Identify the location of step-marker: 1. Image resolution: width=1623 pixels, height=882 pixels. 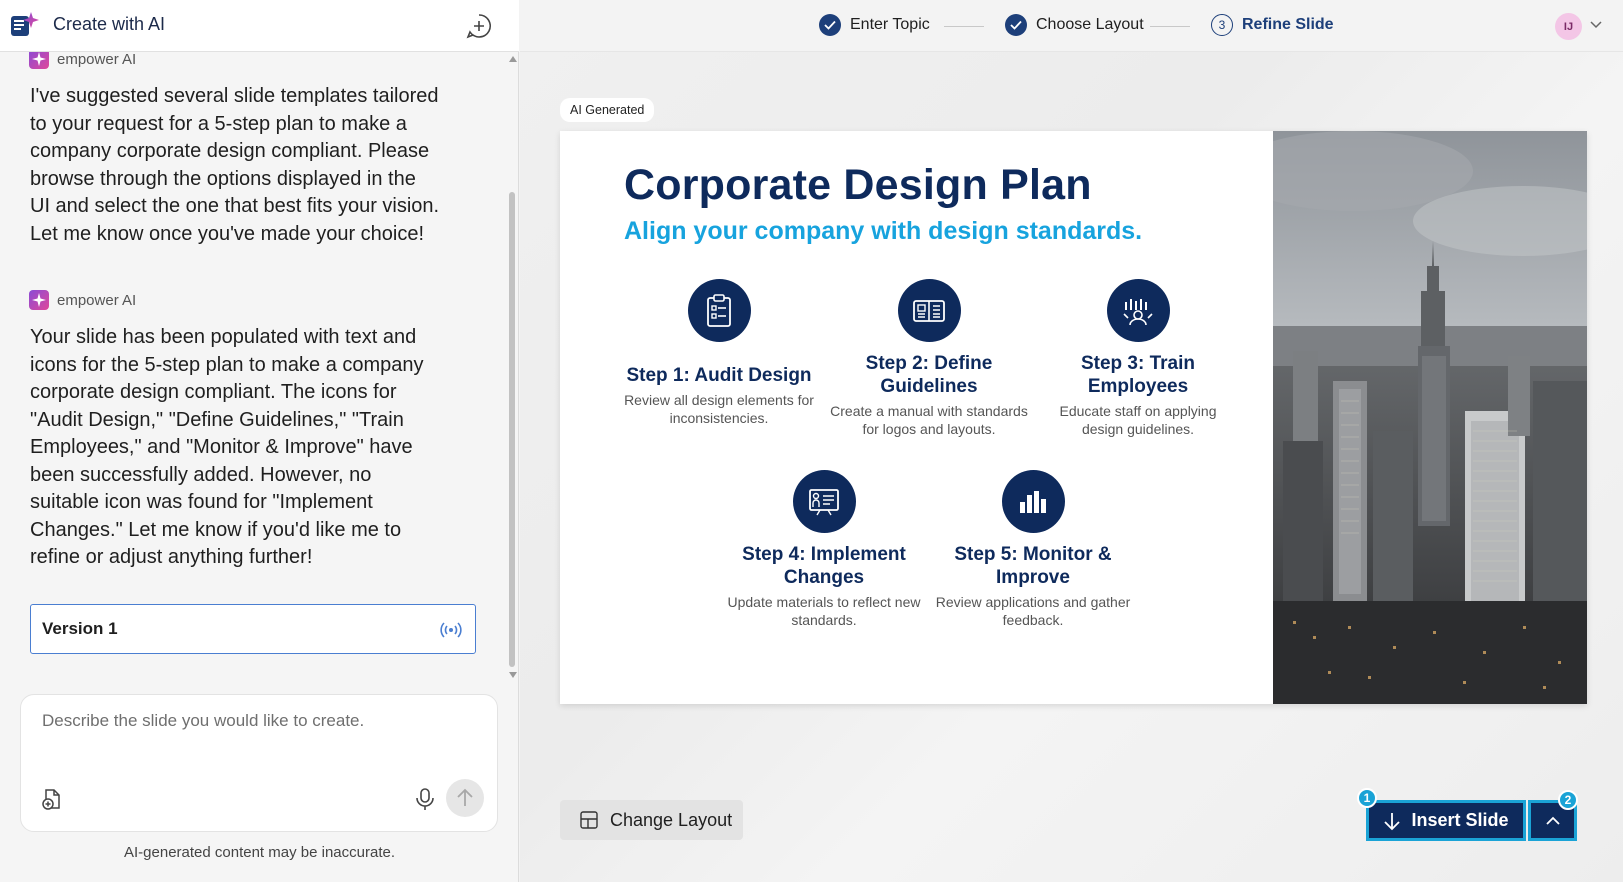
(1367, 798).